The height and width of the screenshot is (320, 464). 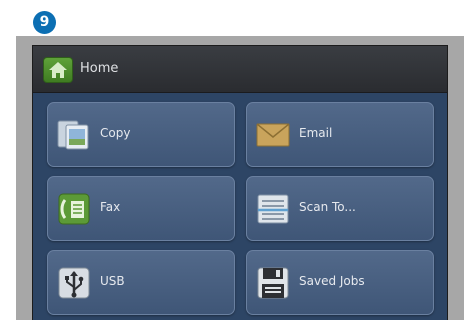 What do you see at coordinates (340, 134) in the screenshot?
I see `email-button: Email` at bounding box center [340, 134].